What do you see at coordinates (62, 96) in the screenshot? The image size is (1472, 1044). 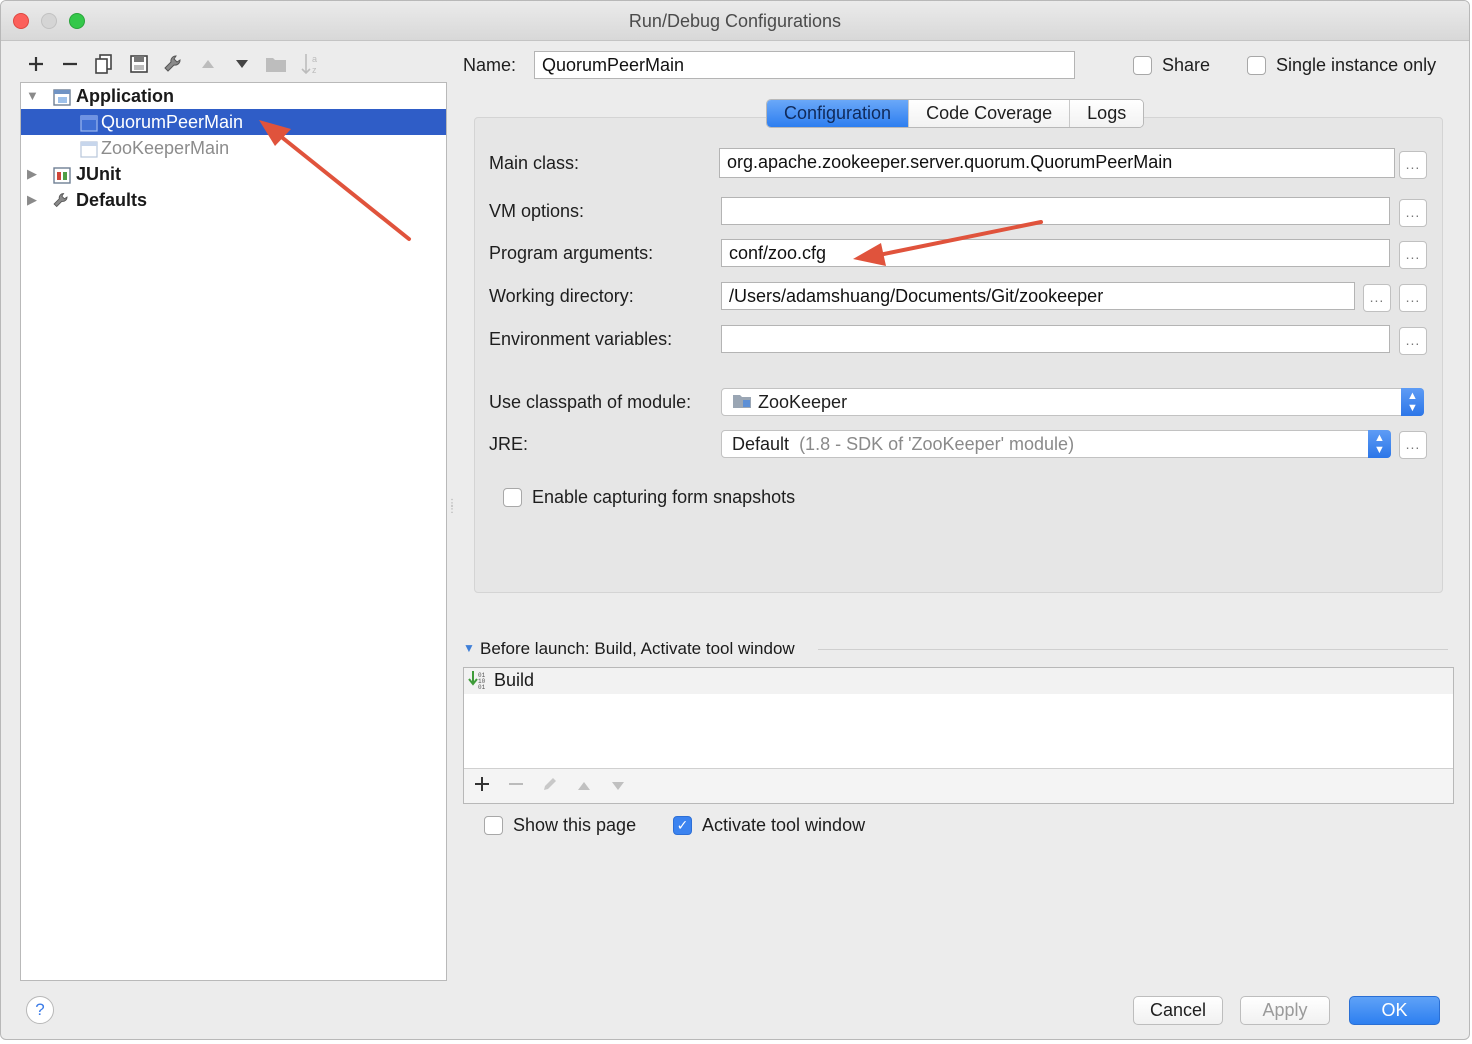 I see `application-icon` at bounding box center [62, 96].